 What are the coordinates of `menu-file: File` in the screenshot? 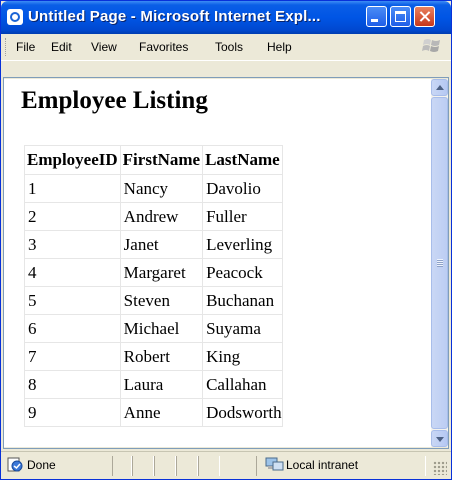 It's located at (25, 47).